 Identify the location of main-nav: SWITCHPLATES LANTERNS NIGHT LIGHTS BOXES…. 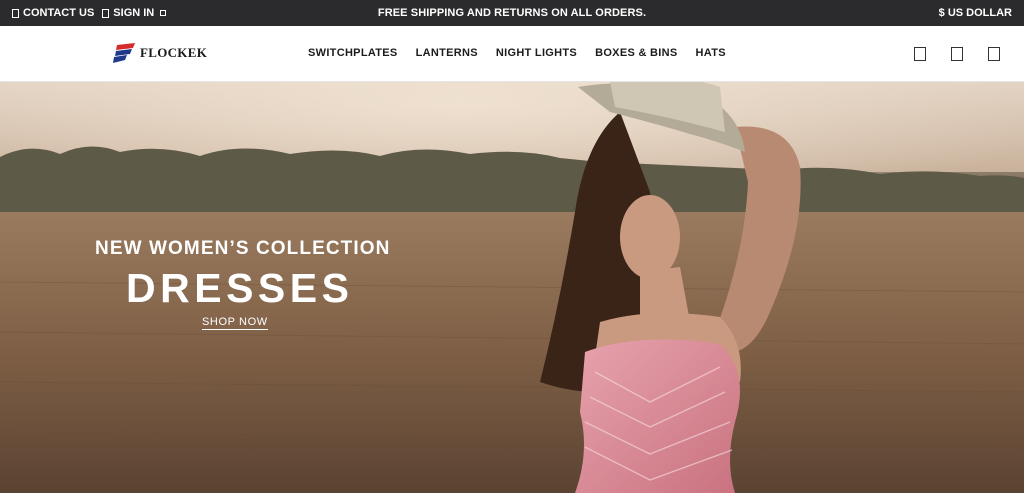
(517, 53).